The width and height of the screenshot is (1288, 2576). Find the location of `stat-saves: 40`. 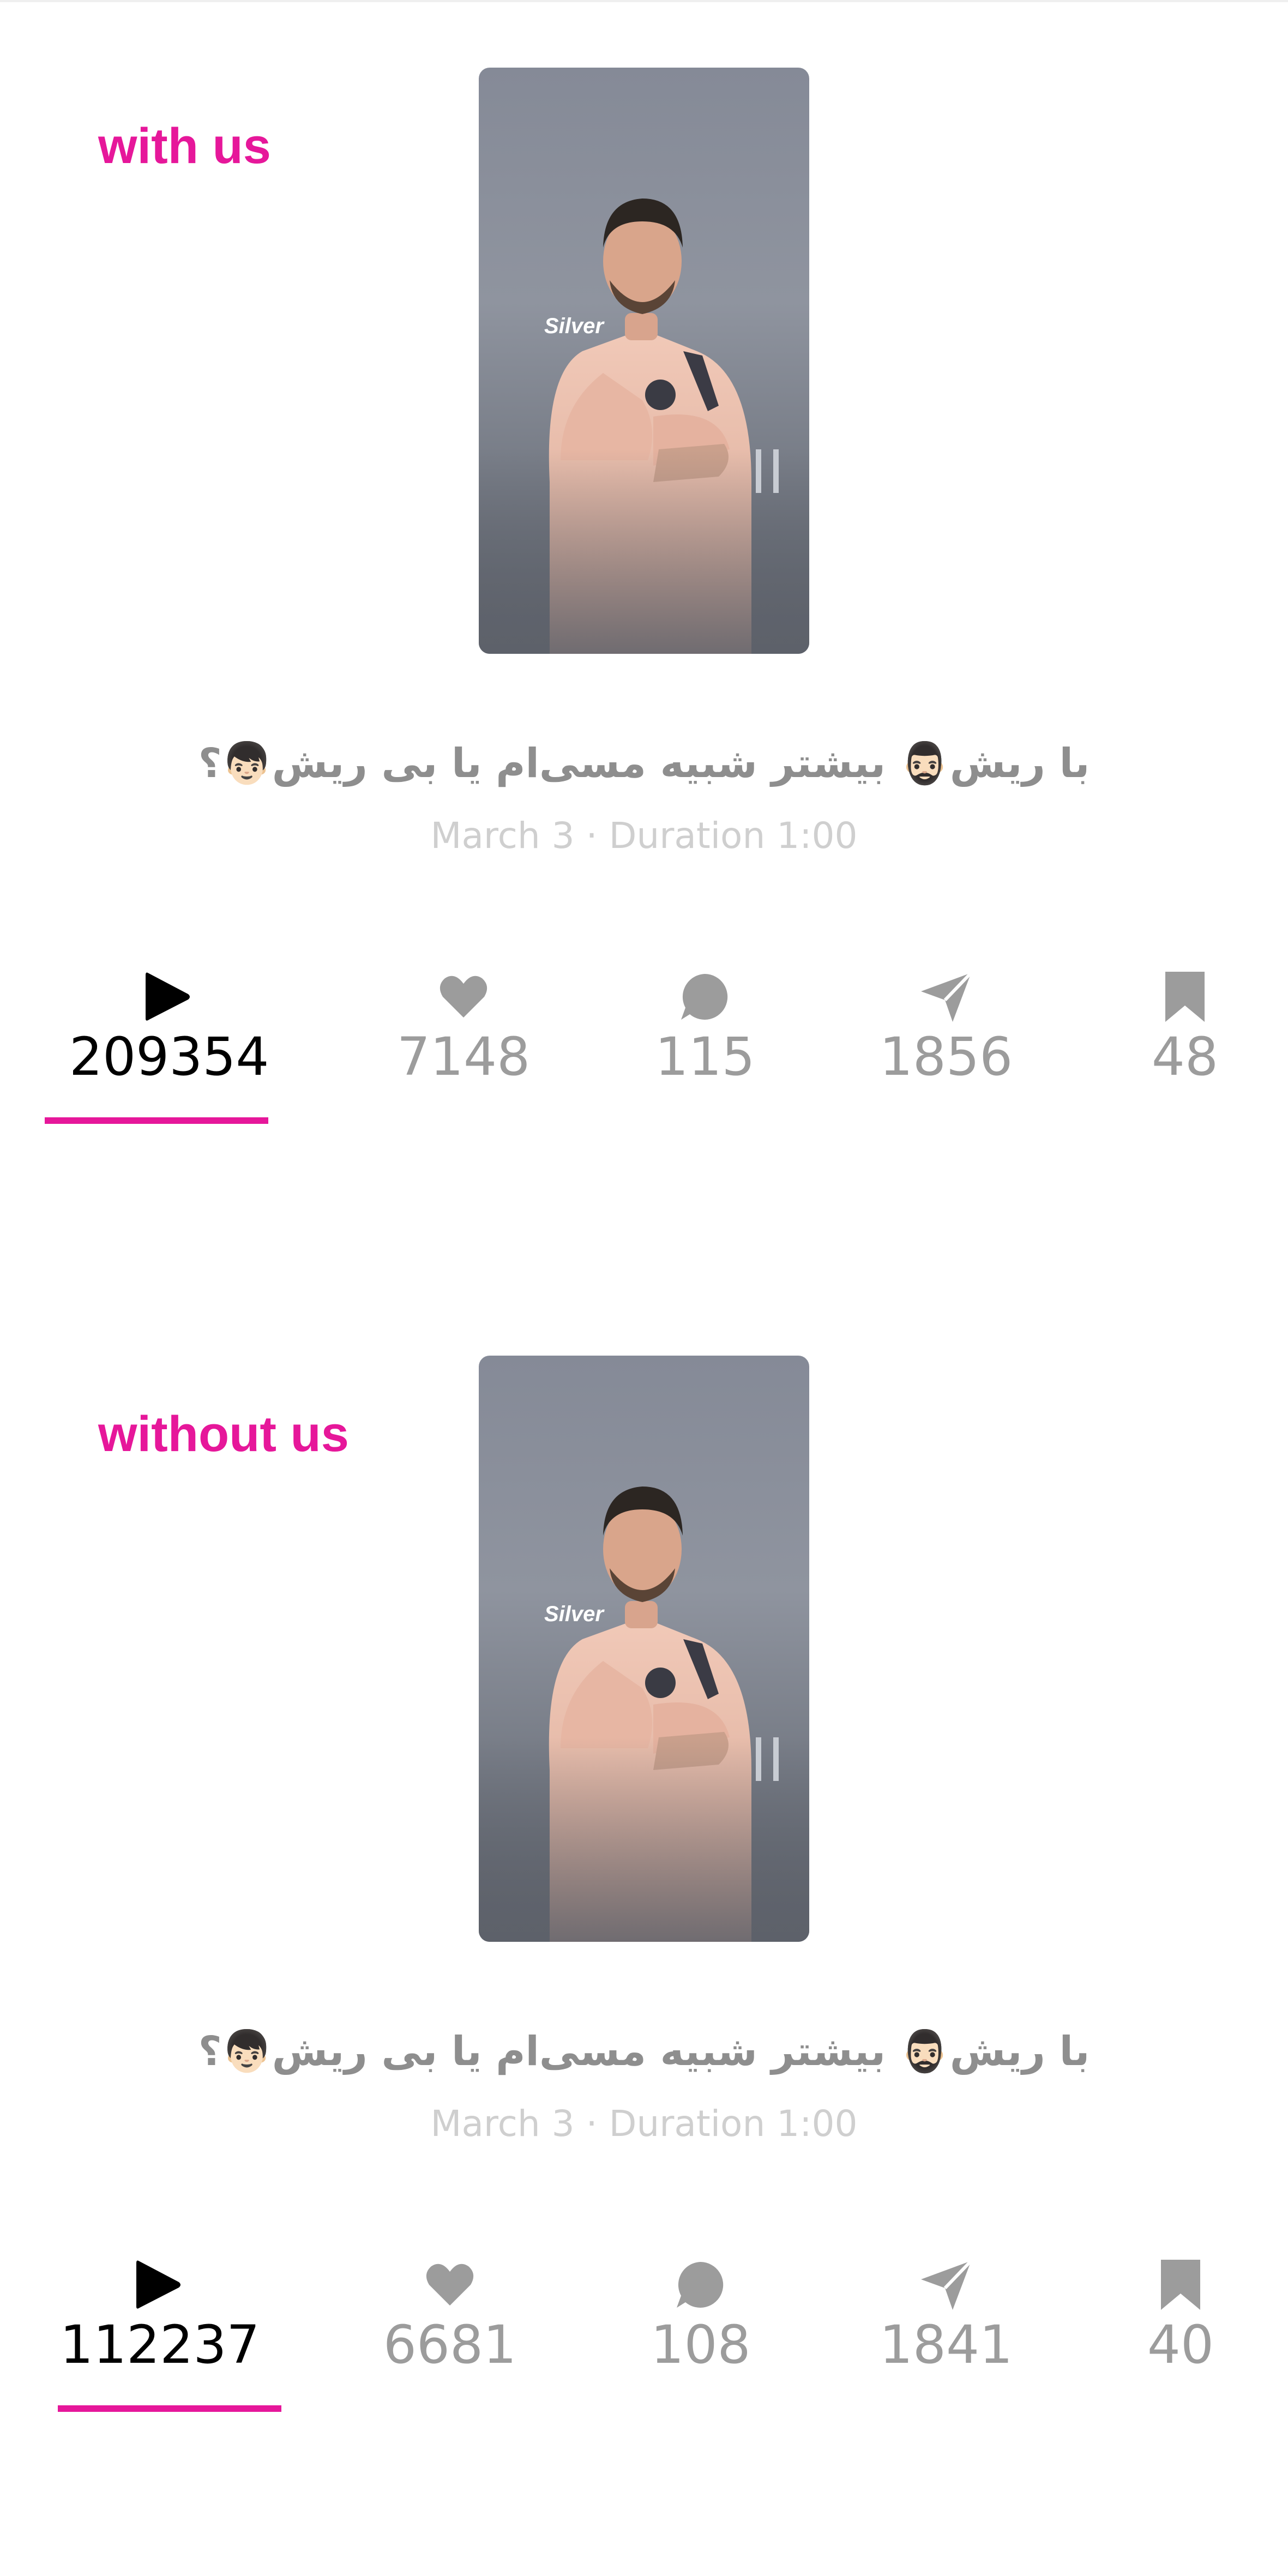

stat-saves: 40 is located at coordinates (1180, 2314).